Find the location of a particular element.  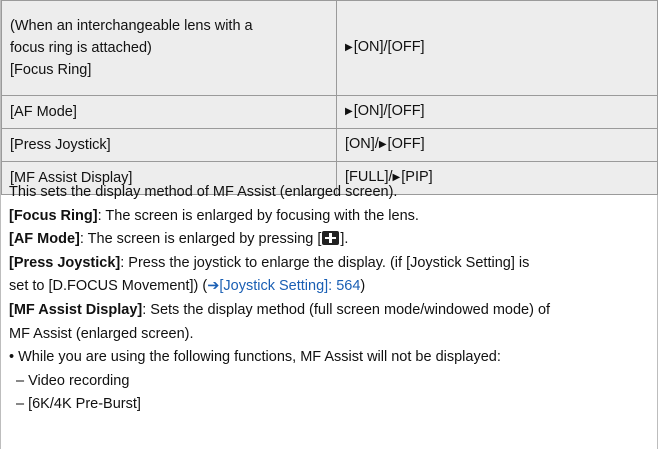

term: [Press Joystick] is located at coordinates (65, 262).